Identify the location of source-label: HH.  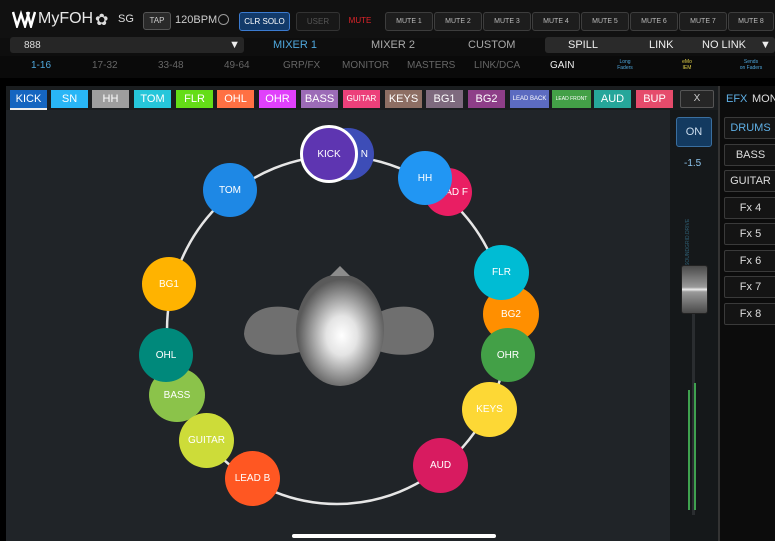
(425, 178).